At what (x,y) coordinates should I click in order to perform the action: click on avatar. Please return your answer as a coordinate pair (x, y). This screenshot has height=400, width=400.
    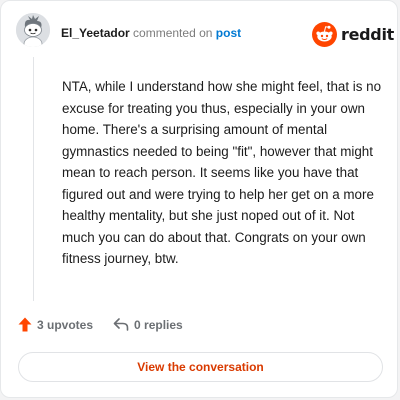
    Looking at the image, I should click on (33, 30).